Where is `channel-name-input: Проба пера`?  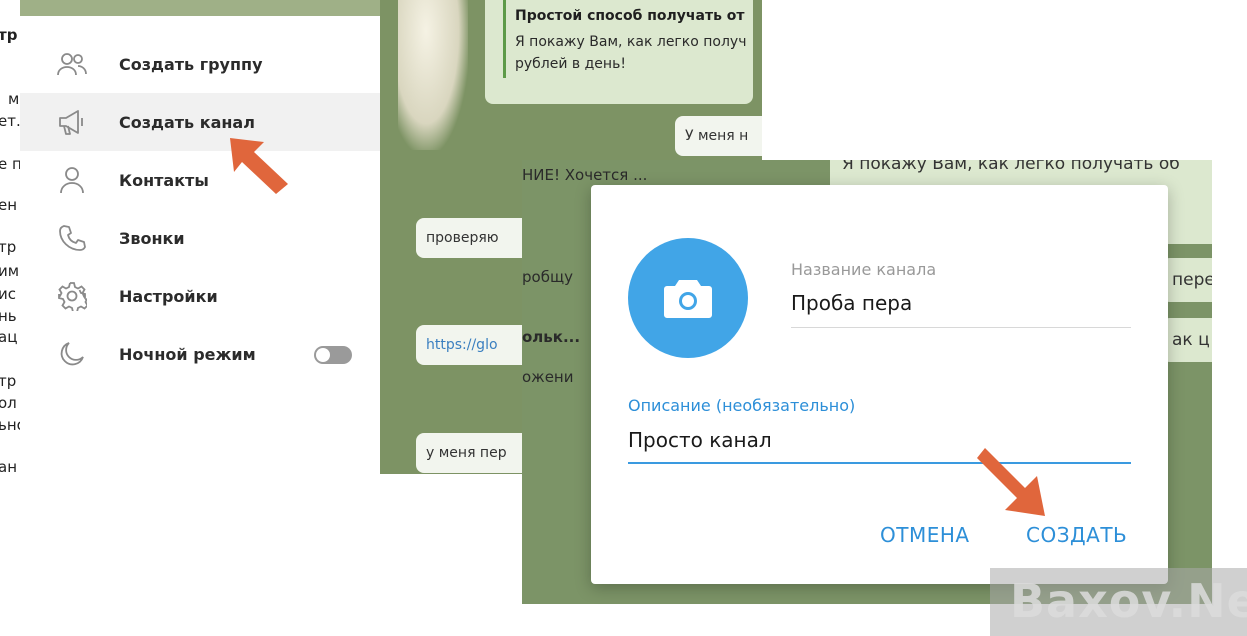 channel-name-input: Проба пера is located at coordinates (851, 303).